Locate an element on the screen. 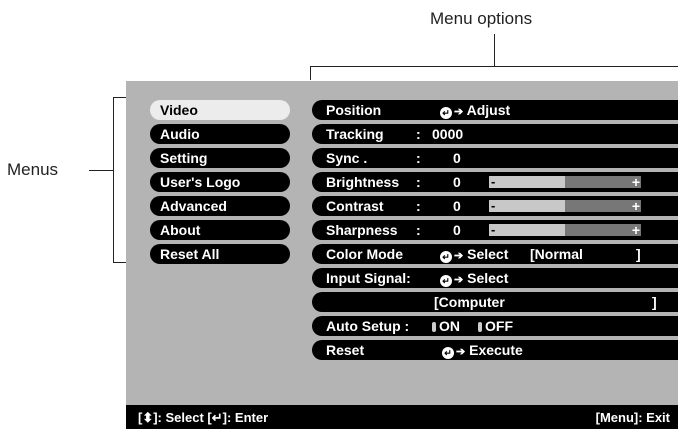 This screenshot has height=429, width=678. option-label: Sync . is located at coordinates (347, 158).